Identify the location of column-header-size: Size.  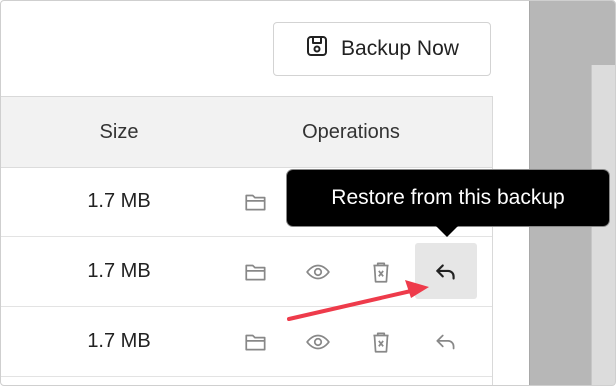
(119, 132).